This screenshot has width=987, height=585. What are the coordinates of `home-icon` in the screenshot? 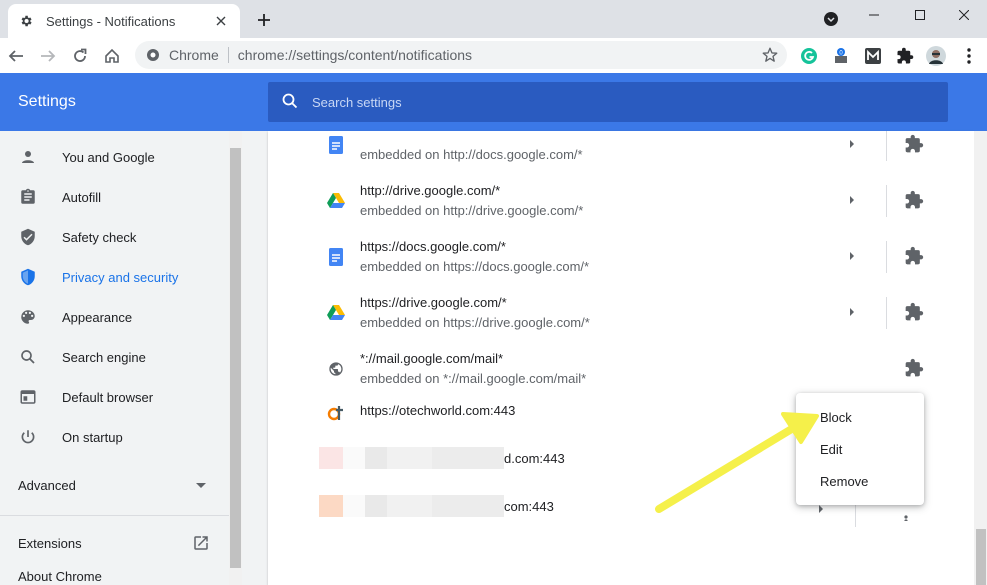 It's located at (112, 56).